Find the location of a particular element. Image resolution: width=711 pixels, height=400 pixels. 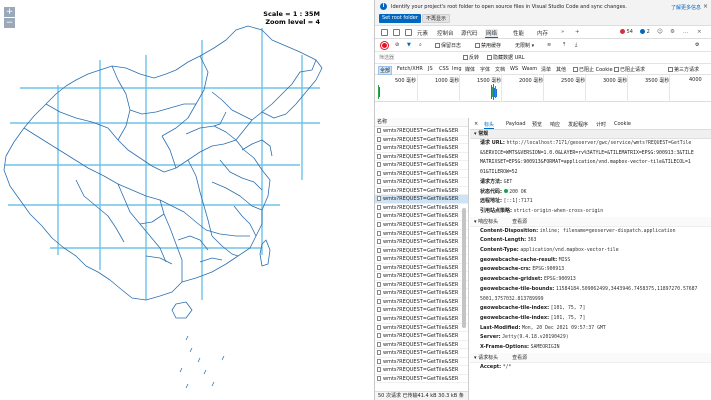

type-js: JS is located at coordinates (430, 69).